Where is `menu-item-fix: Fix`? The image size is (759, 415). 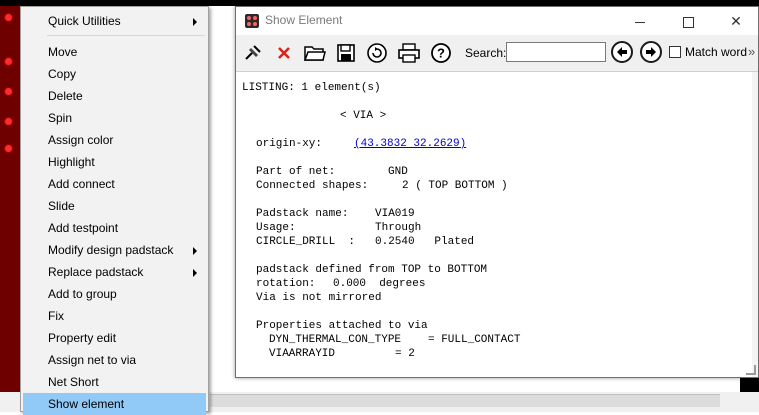
menu-item-fix: Fix is located at coordinates (114, 316).